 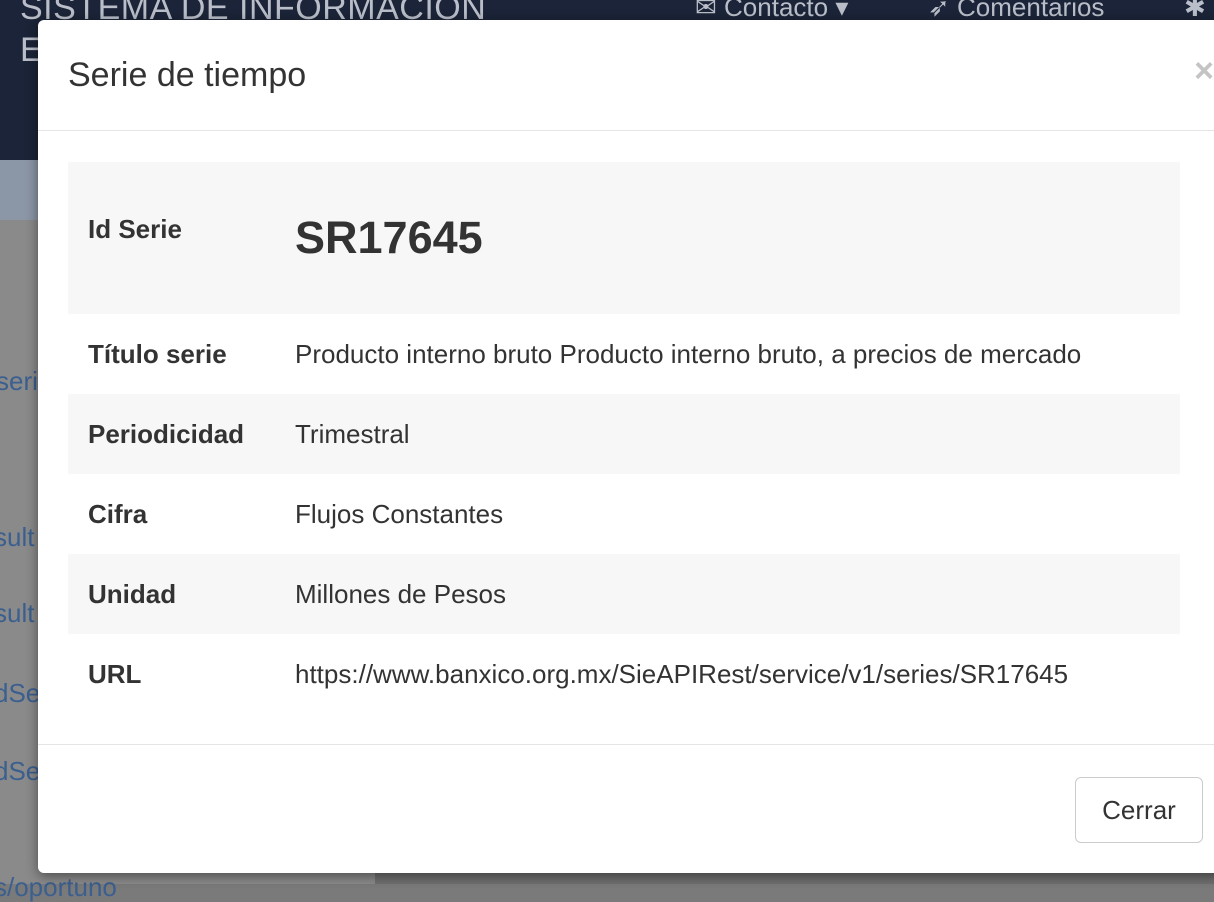 What do you see at coordinates (135, 228) in the screenshot?
I see `row-label: Id Serie` at bounding box center [135, 228].